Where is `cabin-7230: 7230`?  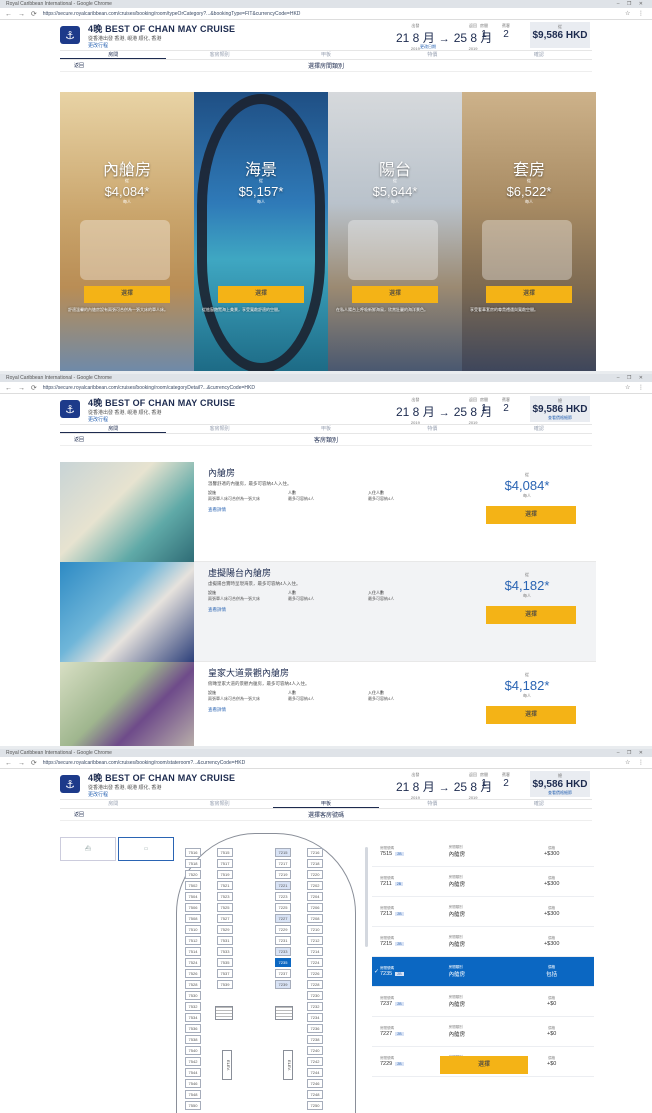 cabin-7230: 7230 is located at coordinates (315, 995).